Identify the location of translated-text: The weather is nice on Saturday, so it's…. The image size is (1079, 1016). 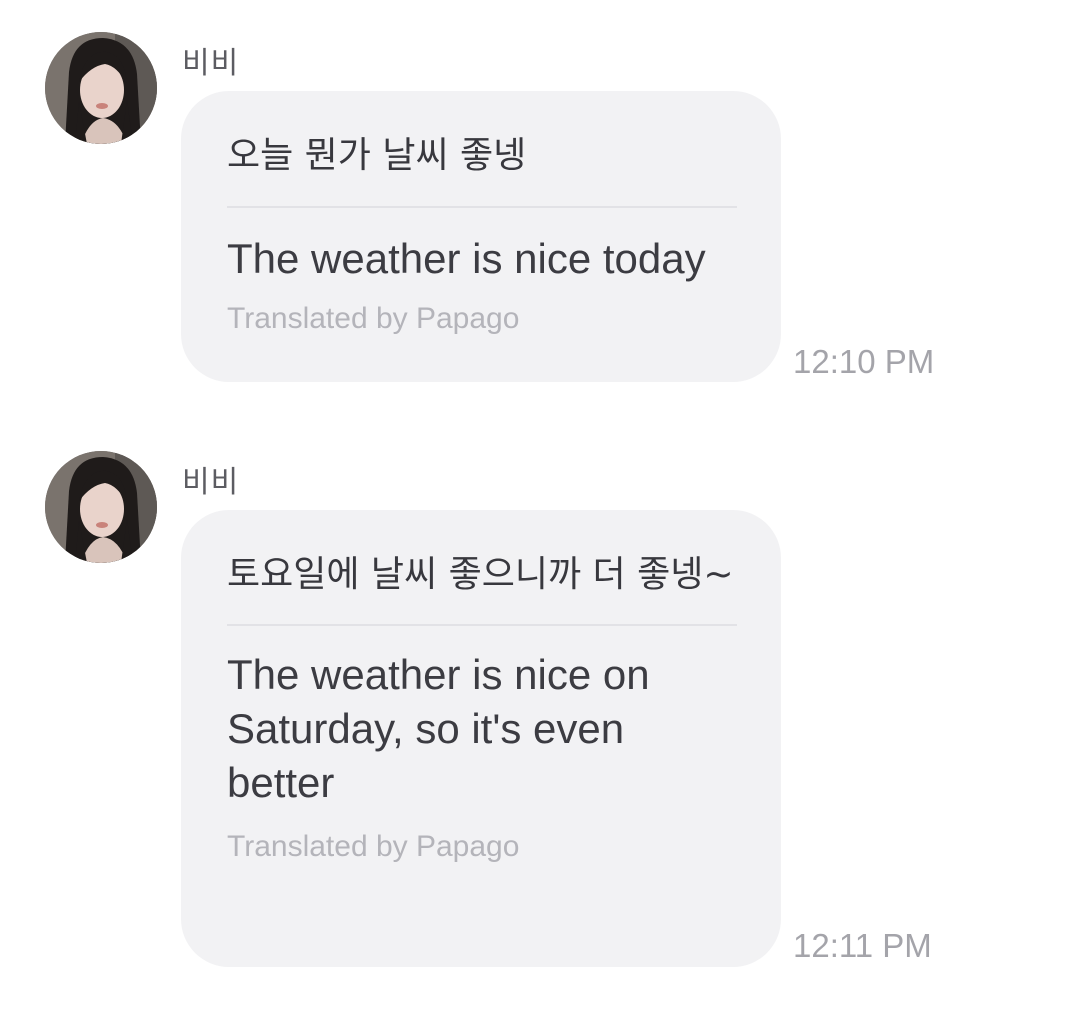
(438, 728).